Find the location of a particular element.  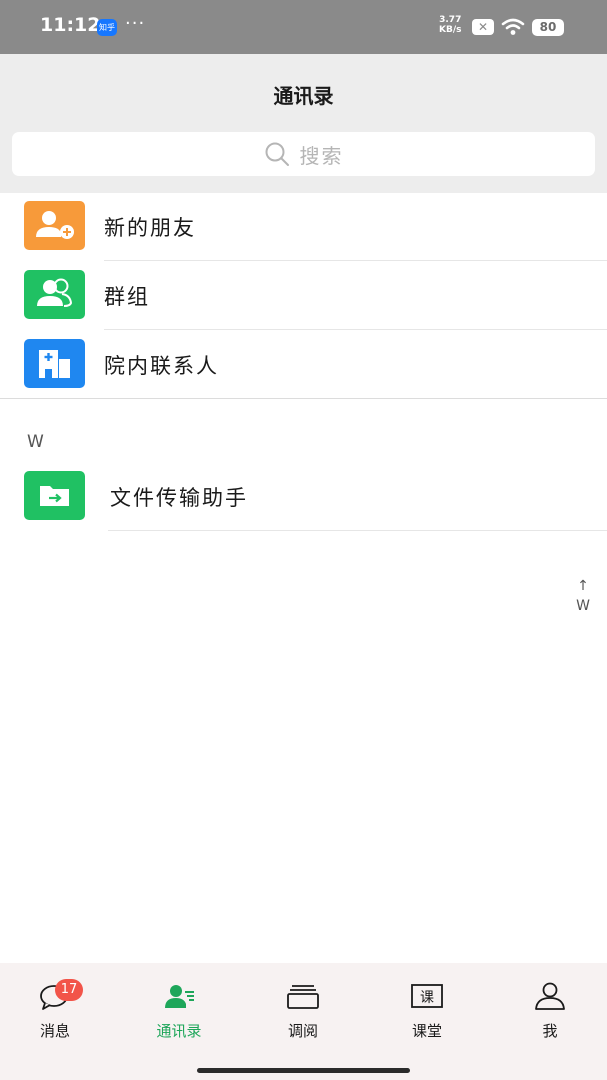

alphabet-index: ↑ W is located at coordinates (583, 596).